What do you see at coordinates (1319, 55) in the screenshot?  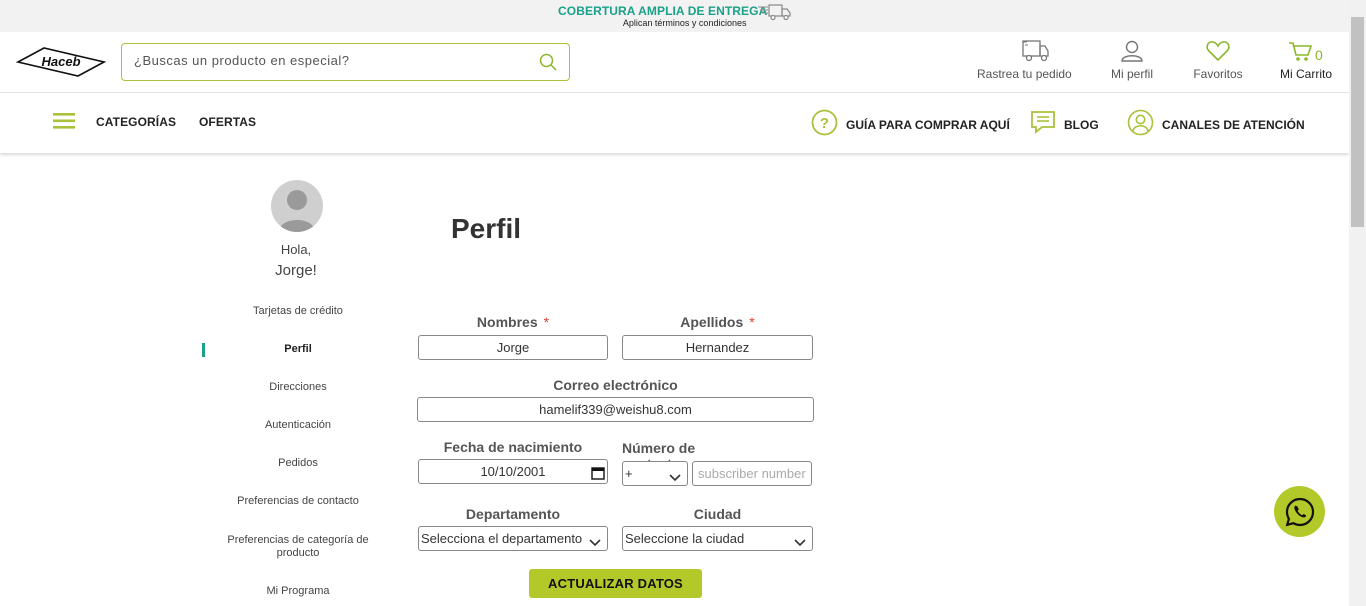 I see `cart-count: 0` at bounding box center [1319, 55].